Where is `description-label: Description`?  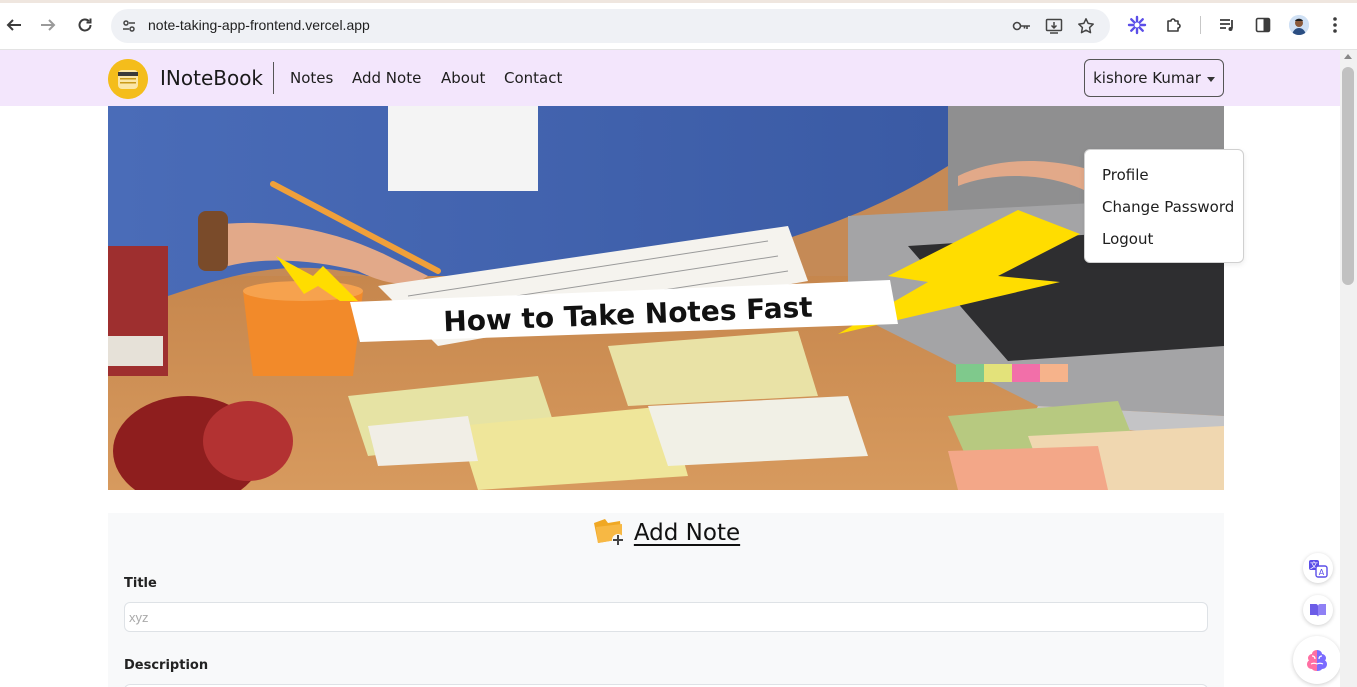
description-label: Description is located at coordinates (166, 665).